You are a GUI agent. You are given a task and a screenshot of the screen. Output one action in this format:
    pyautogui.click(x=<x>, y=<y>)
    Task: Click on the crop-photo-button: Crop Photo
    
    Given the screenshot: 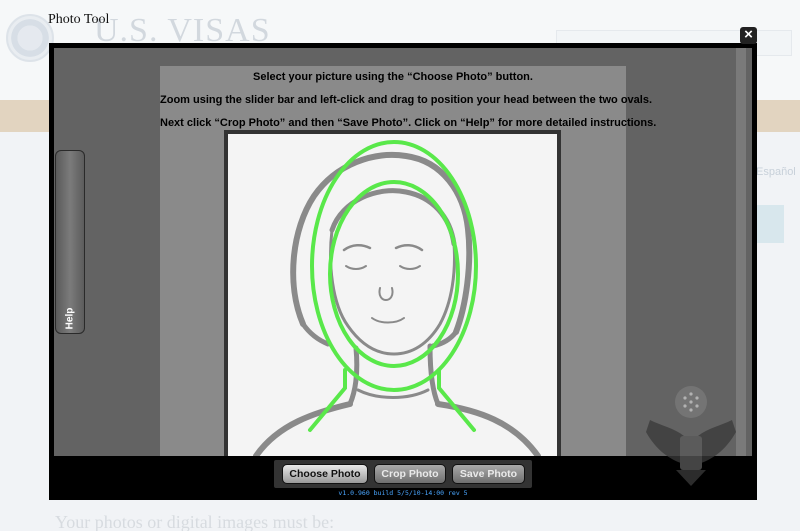 What is the action you would take?
    pyautogui.click(x=410, y=474)
    